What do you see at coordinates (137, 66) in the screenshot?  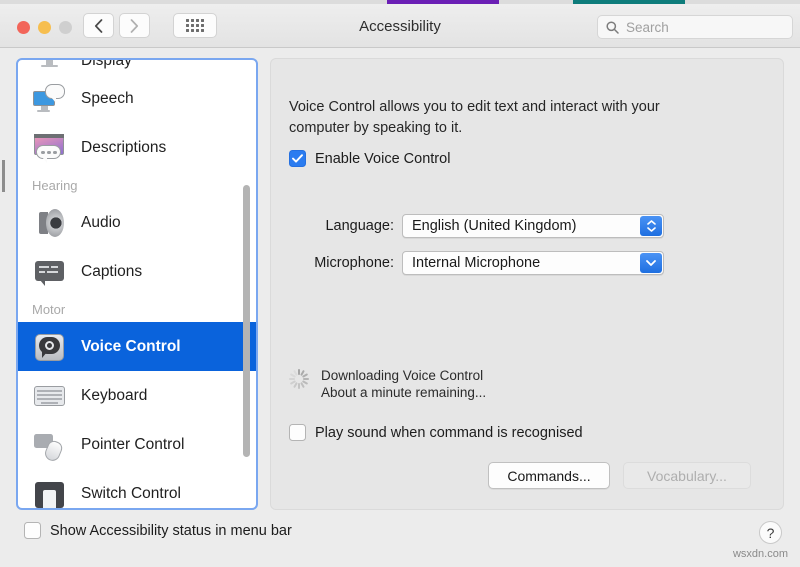 I see `sidebar-item-display: Display` at bounding box center [137, 66].